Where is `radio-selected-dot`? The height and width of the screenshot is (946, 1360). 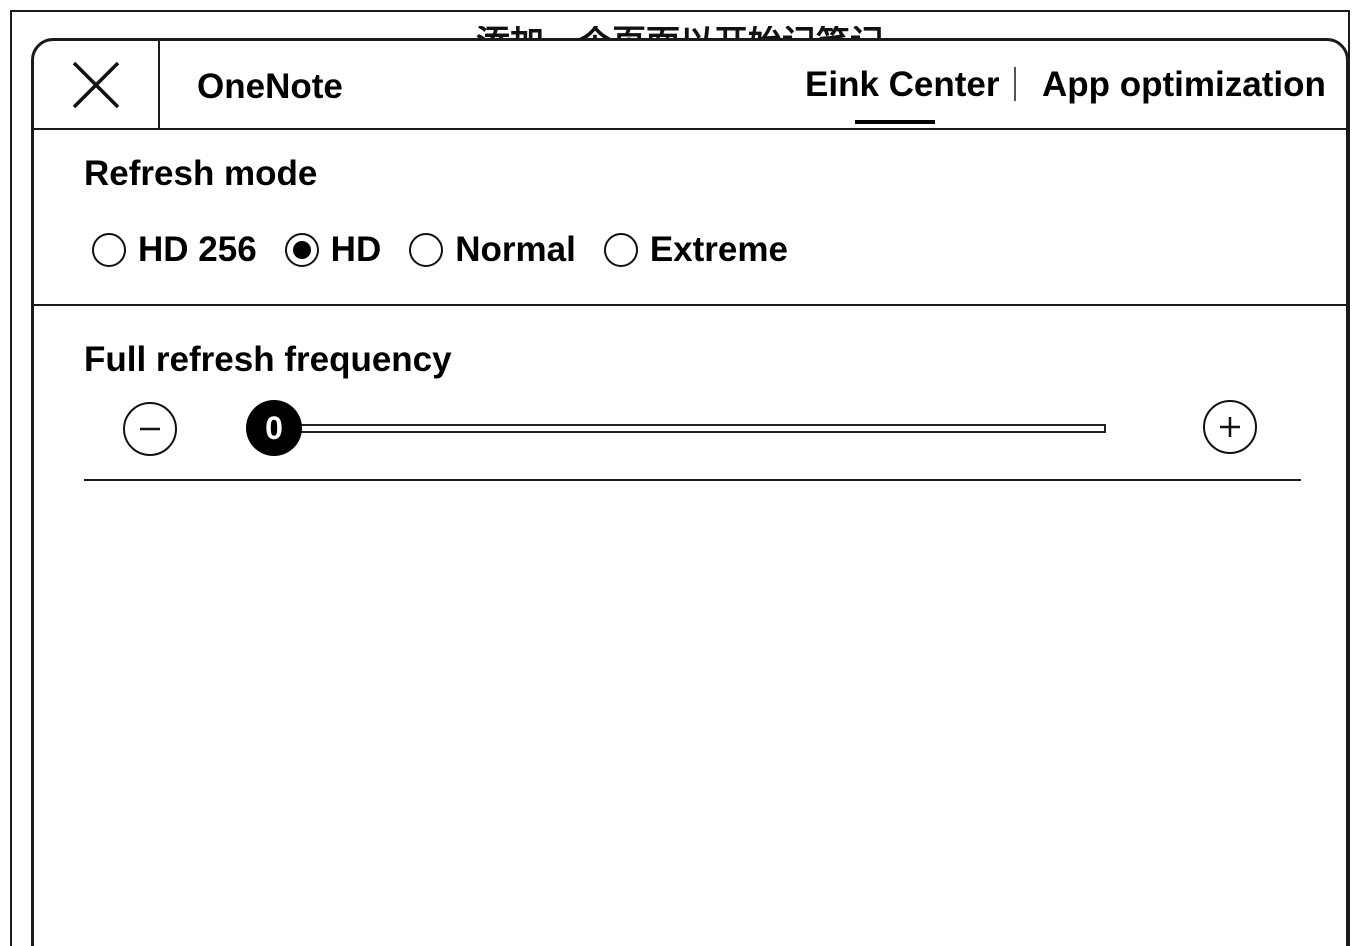 radio-selected-dot is located at coordinates (301, 250).